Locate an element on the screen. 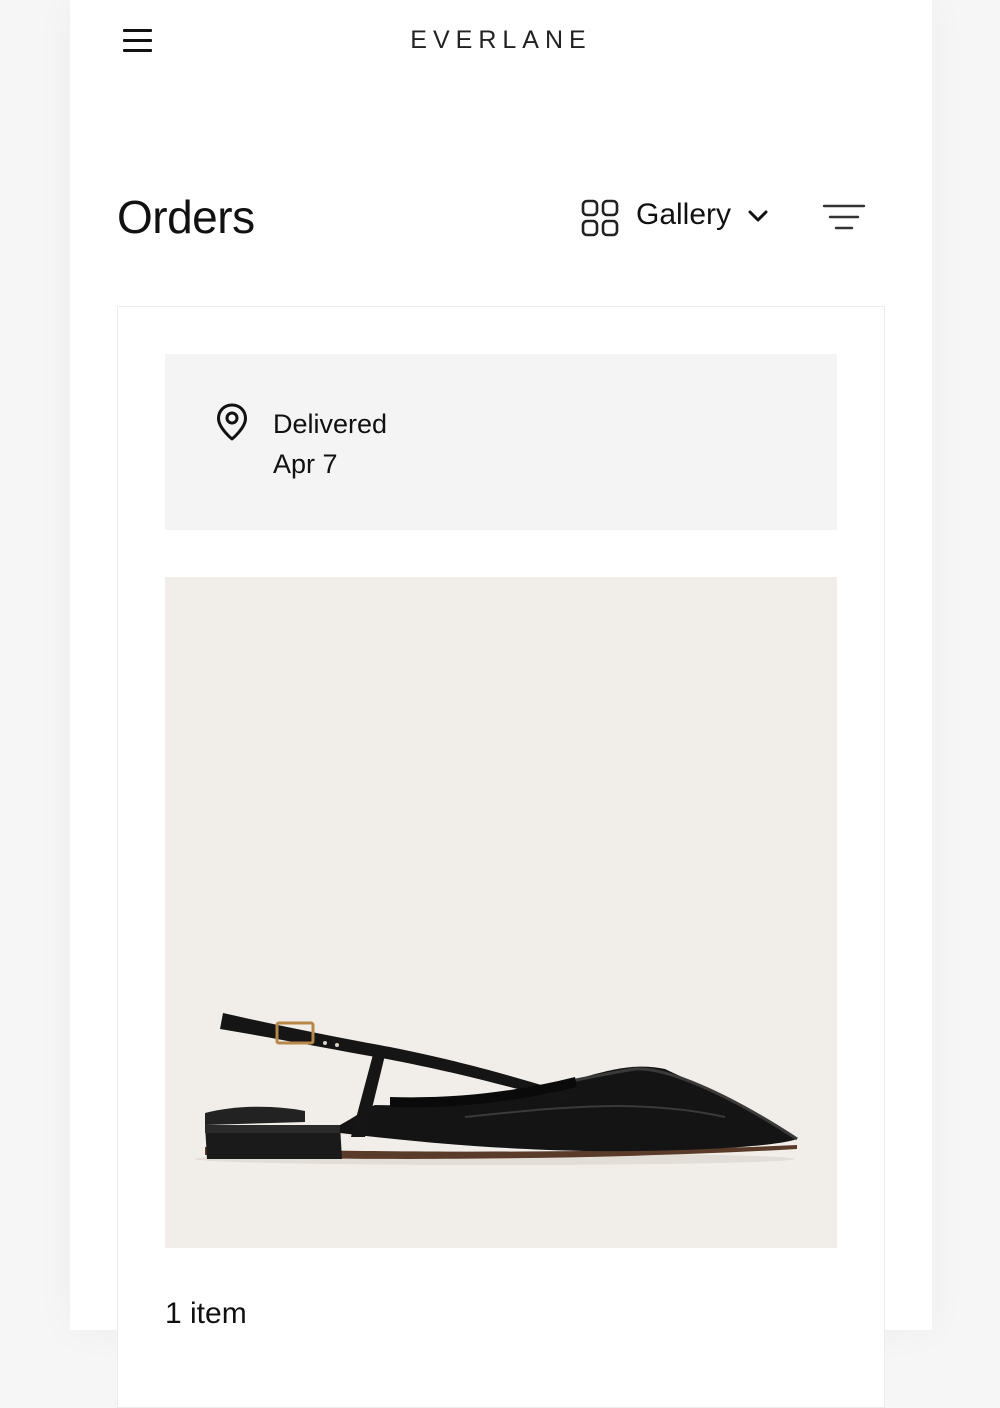  view-selector-dropdown: Gallery is located at coordinates (675, 218).